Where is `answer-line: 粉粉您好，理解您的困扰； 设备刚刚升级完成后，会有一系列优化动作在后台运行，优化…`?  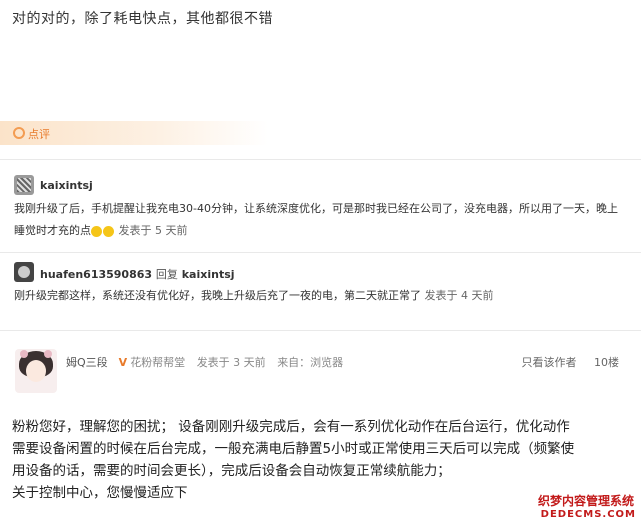
answer-line: 粉粉您好，理解您的困扰； 设备刚刚升级完成后，会有一系列优化动作在后台运行，优化… is located at coordinates (291, 427).